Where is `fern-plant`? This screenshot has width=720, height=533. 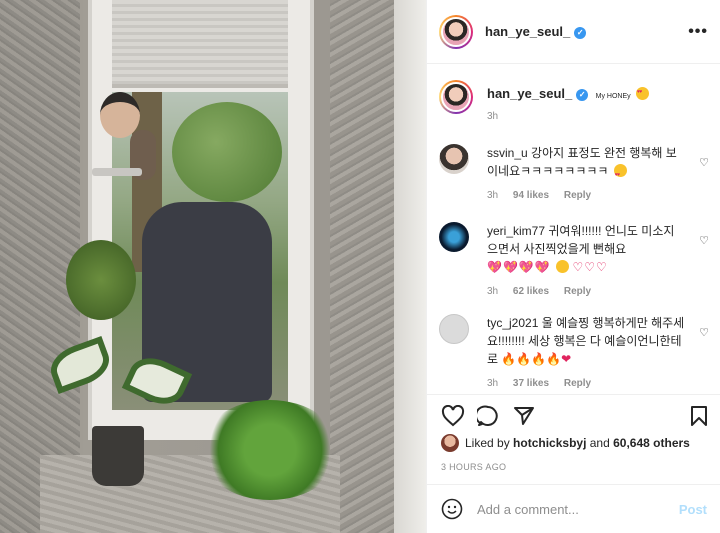
fern-plant is located at coordinates (101, 280).